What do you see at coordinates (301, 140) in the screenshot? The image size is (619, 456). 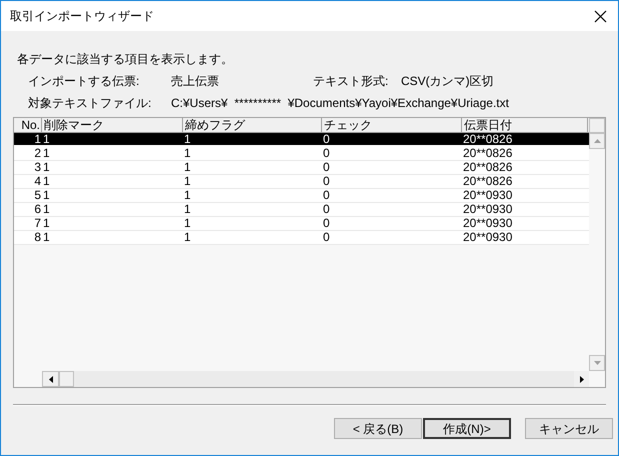 I see `table-row: 1 1 1 0 20**0826` at bounding box center [301, 140].